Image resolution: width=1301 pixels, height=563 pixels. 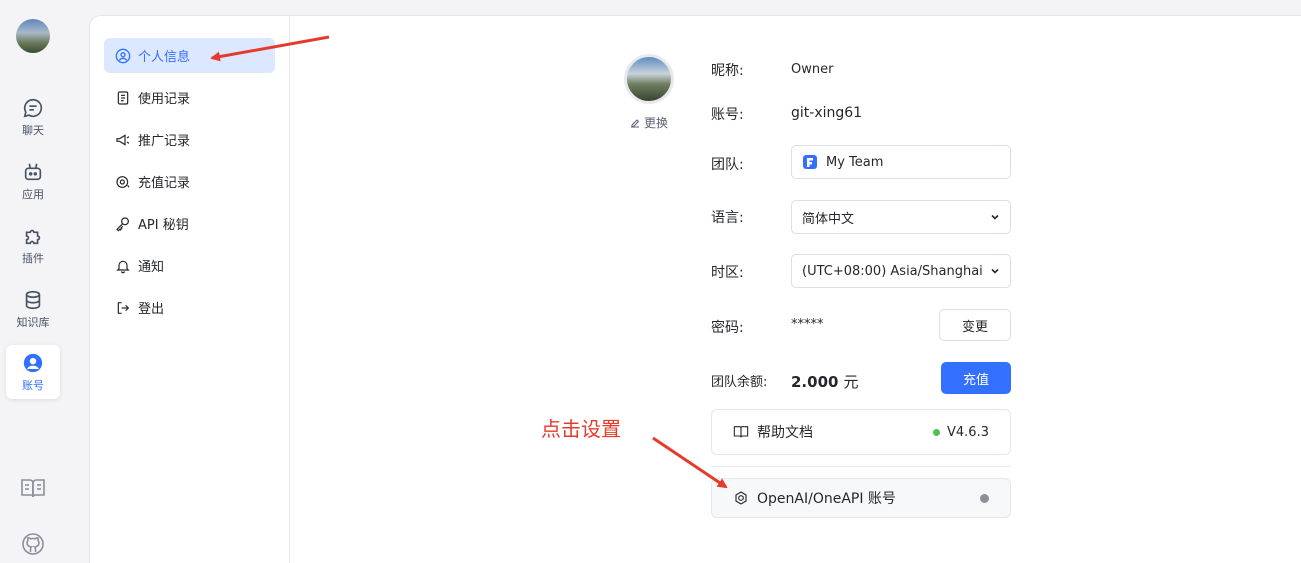 I want to click on nickname-label: 昵称:, so click(x=727, y=71).